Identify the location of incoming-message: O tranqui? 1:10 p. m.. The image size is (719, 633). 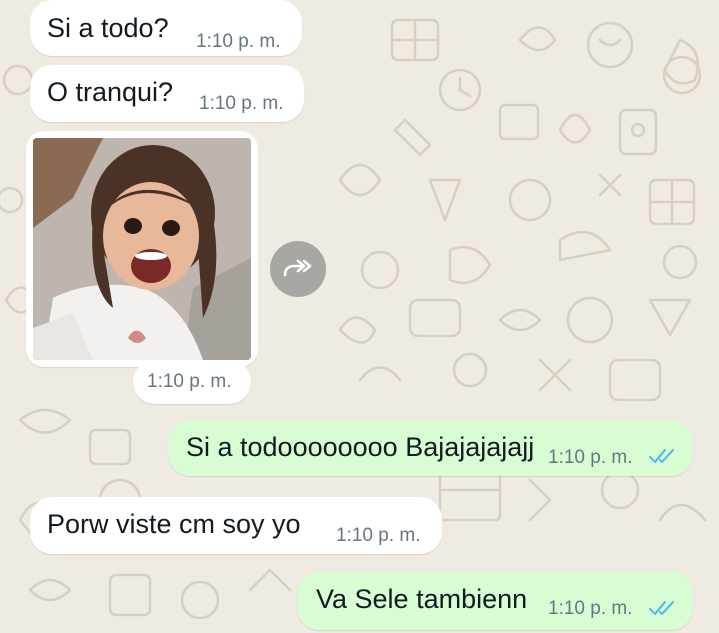
(167, 93).